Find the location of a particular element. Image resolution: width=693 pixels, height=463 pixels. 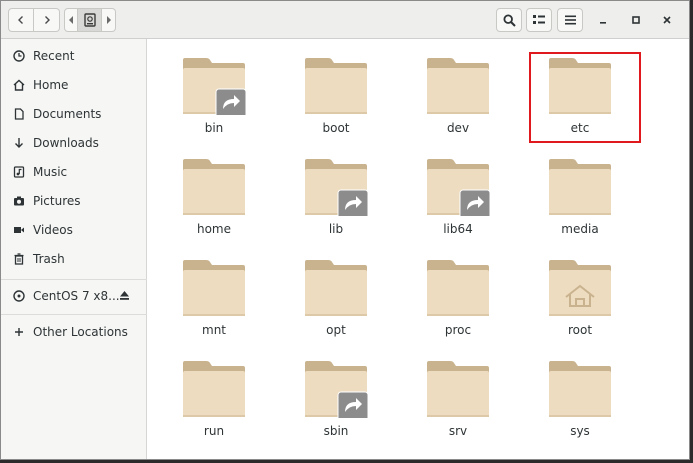

file-item-bin: bin is located at coordinates (214, 93).